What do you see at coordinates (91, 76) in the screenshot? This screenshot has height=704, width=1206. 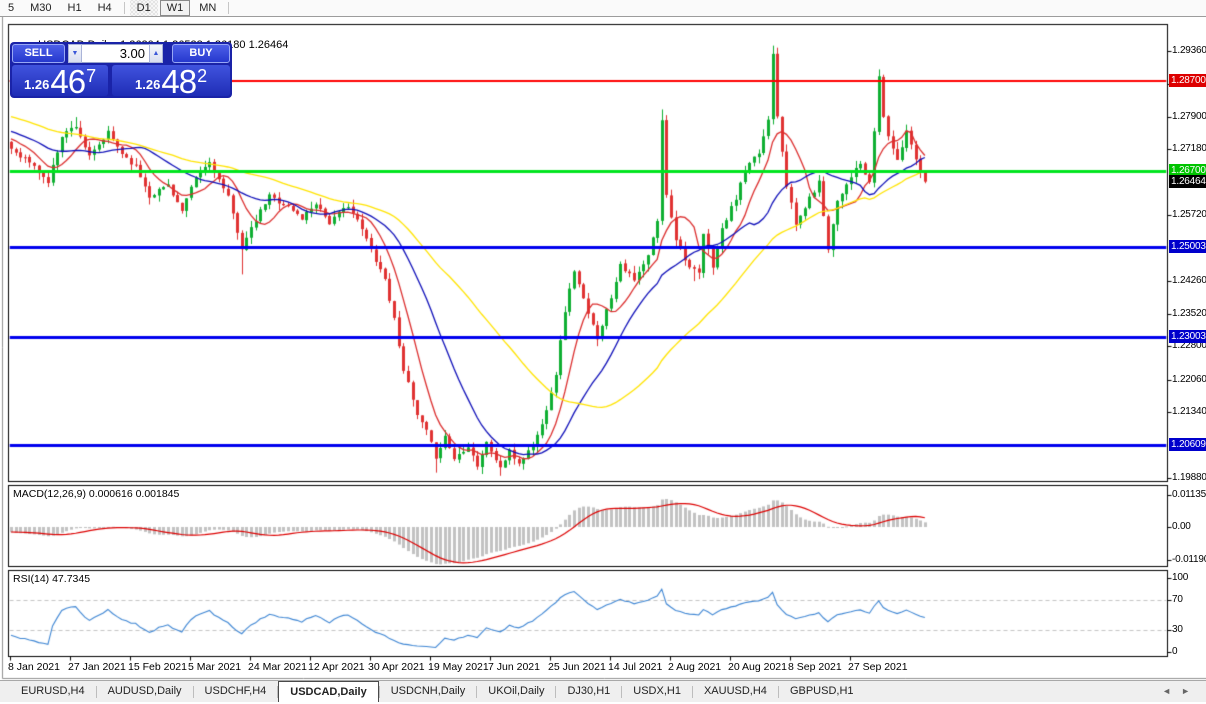 I see `sell-price-sup: 7` at bounding box center [91, 76].